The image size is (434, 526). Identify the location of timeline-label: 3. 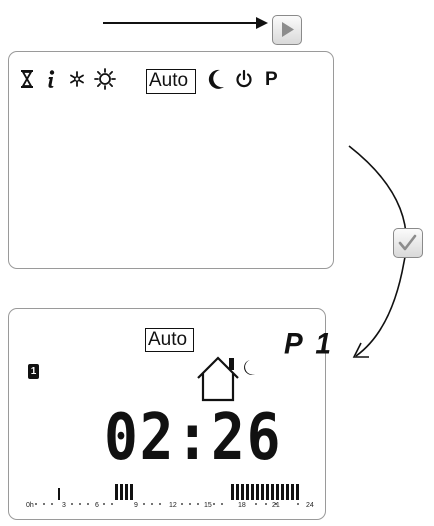
(64, 505).